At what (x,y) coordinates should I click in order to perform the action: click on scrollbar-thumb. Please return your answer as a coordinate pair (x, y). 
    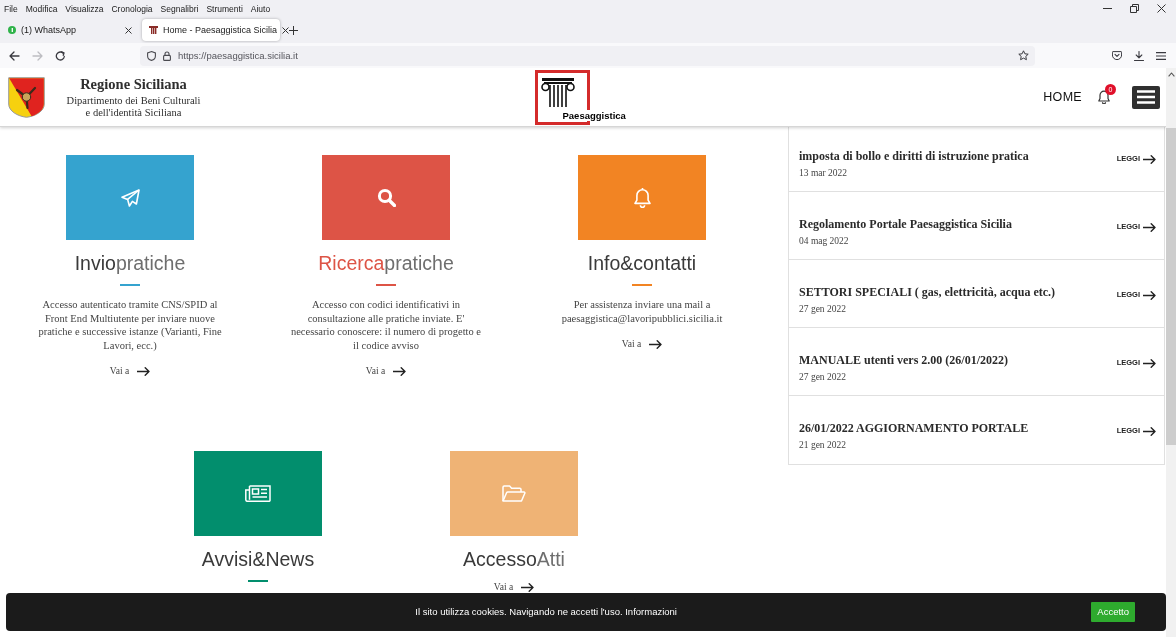
    Looking at the image, I should click on (1171, 286).